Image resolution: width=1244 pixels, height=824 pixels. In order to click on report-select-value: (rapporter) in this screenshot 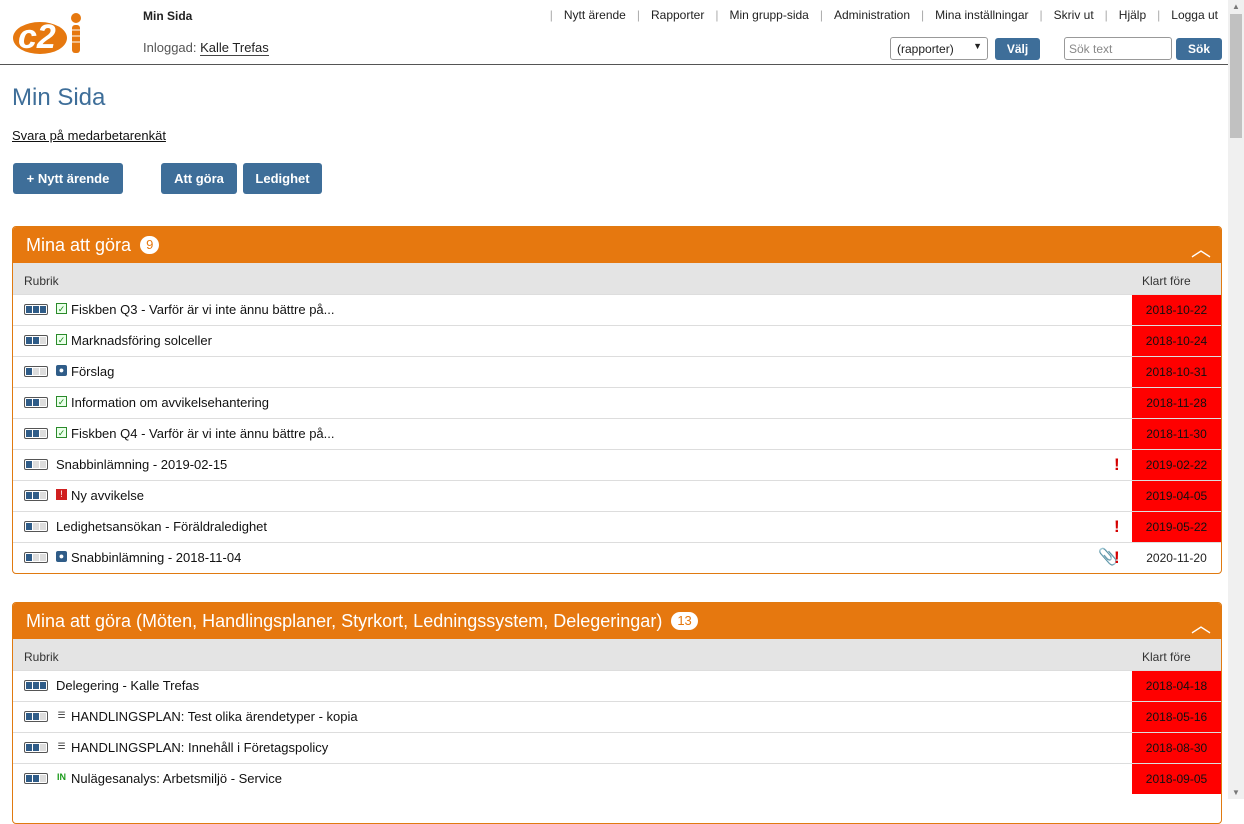, I will do `click(925, 49)`.